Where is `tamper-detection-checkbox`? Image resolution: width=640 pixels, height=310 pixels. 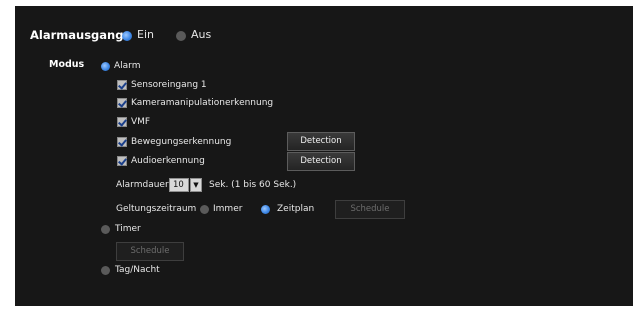
tamper-detection-checkbox is located at coordinates (122, 103).